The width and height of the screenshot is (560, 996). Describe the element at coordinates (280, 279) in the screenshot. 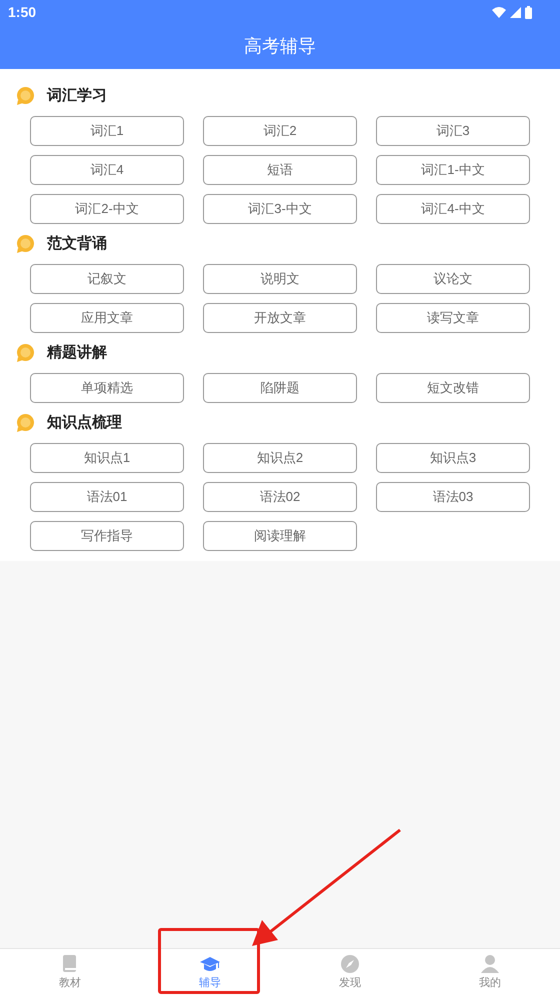

I see `topic-button: 说明文` at that location.